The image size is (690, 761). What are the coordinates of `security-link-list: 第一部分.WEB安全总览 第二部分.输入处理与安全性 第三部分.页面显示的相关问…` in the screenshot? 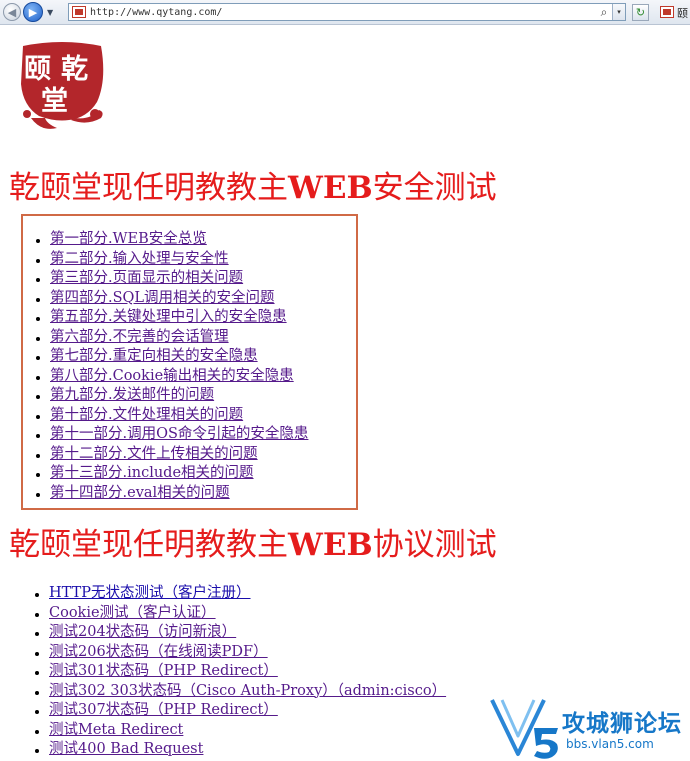 It's located at (172, 366).